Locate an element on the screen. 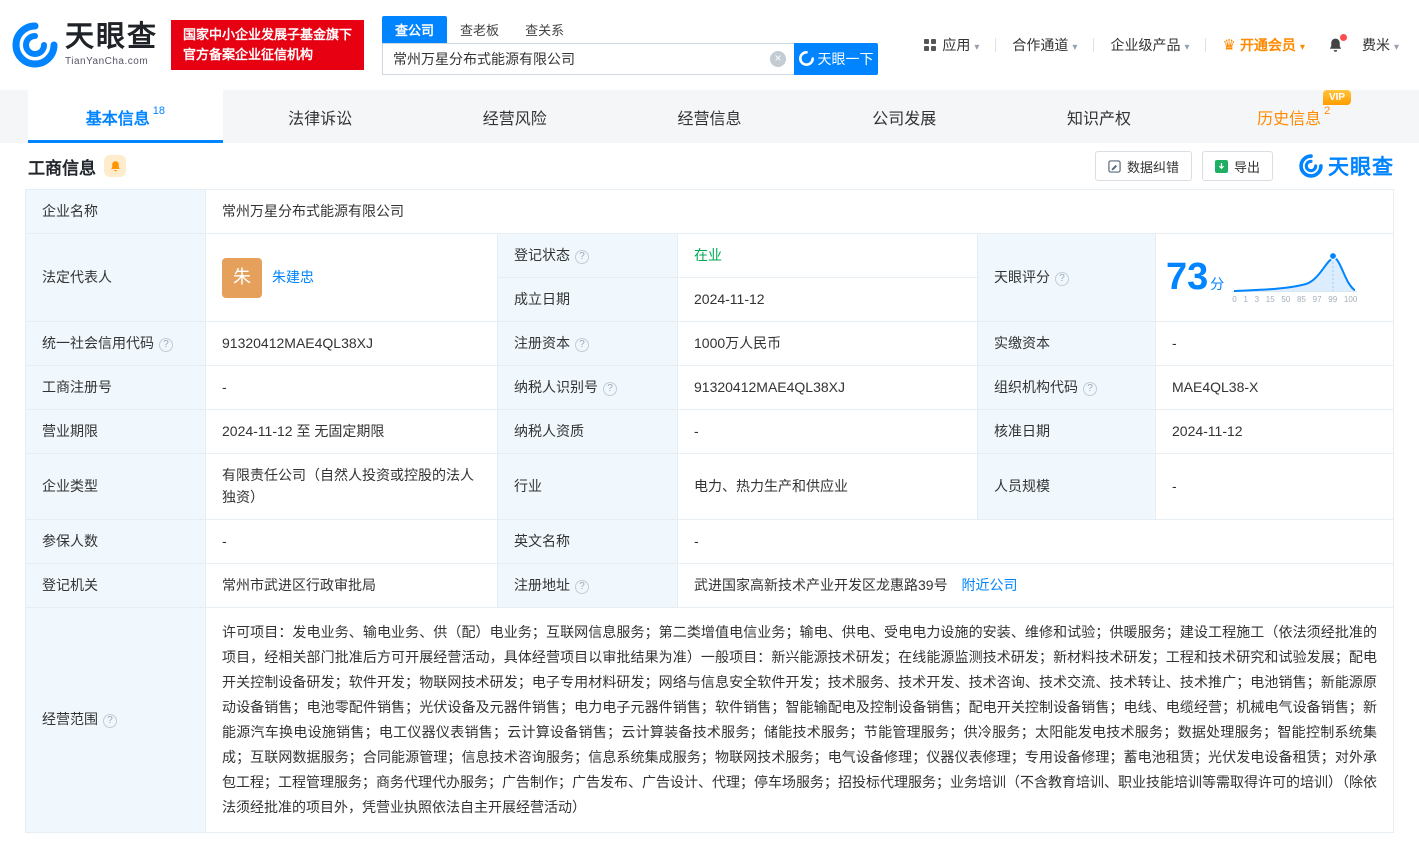  value-taxpayer-qualify: - is located at coordinates (827, 431).